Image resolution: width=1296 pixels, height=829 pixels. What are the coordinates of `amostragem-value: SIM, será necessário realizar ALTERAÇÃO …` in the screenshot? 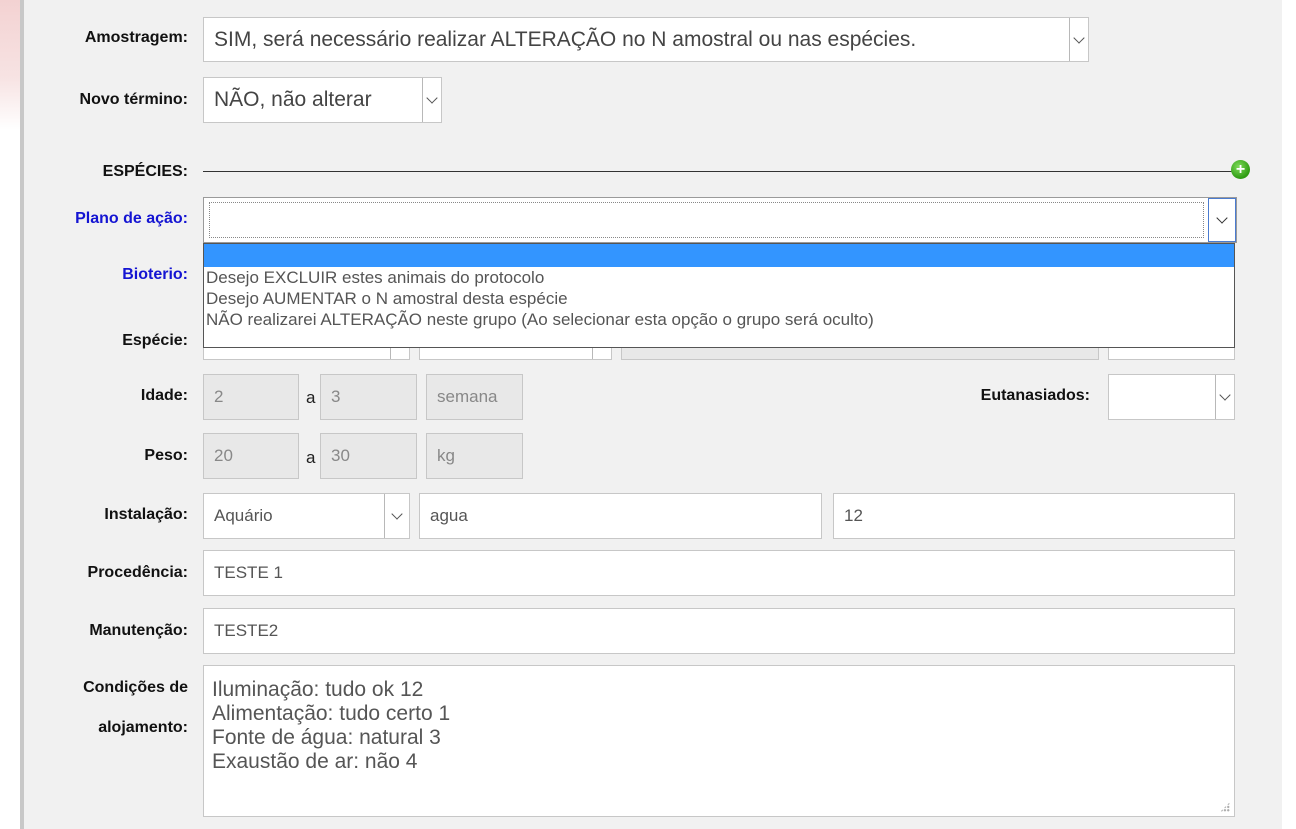 It's located at (565, 39).